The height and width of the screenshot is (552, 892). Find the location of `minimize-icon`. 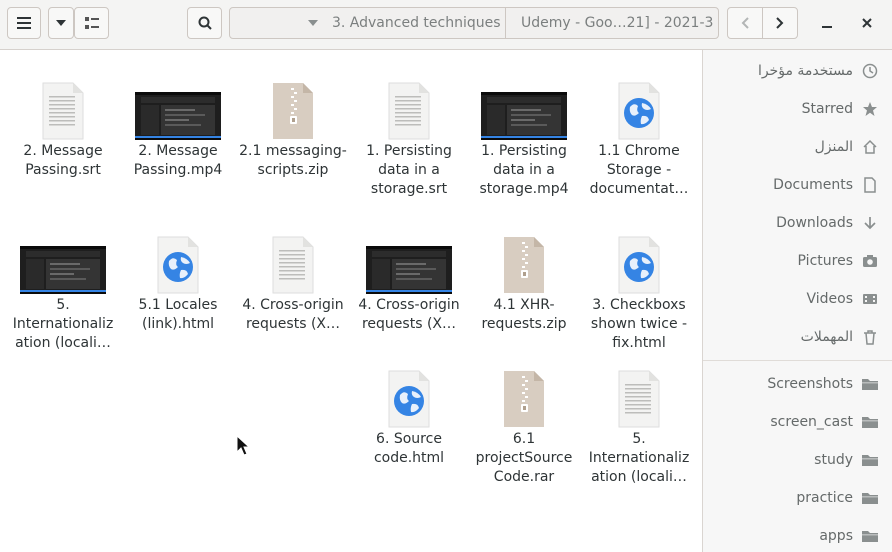

minimize-icon is located at coordinates (827, 27).